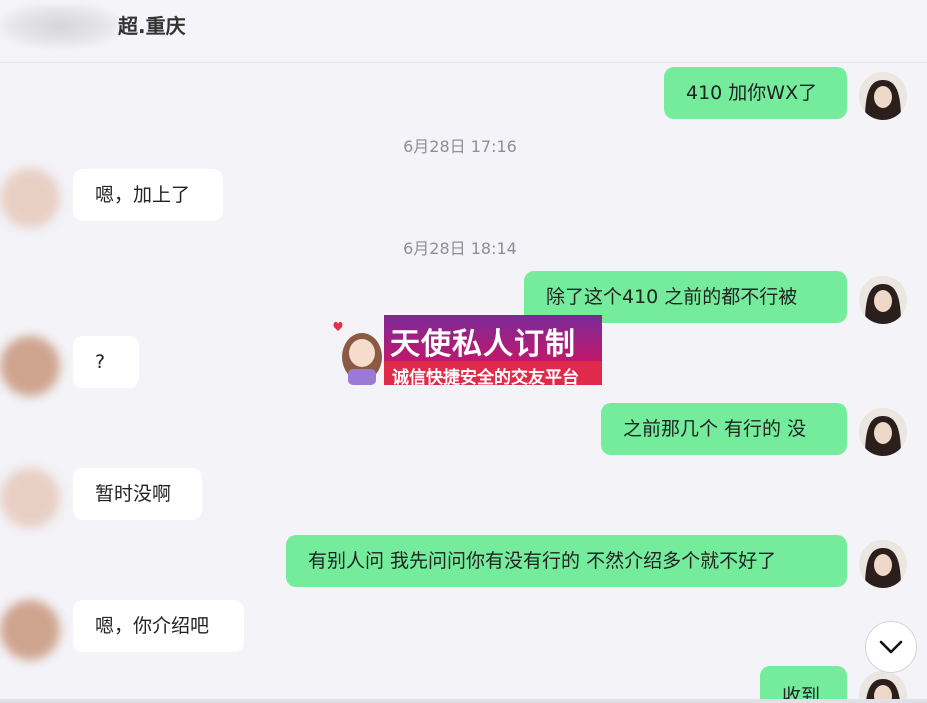  What do you see at coordinates (463, 701) in the screenshot?
I see `input-divider` at bounding box center [463, 701].